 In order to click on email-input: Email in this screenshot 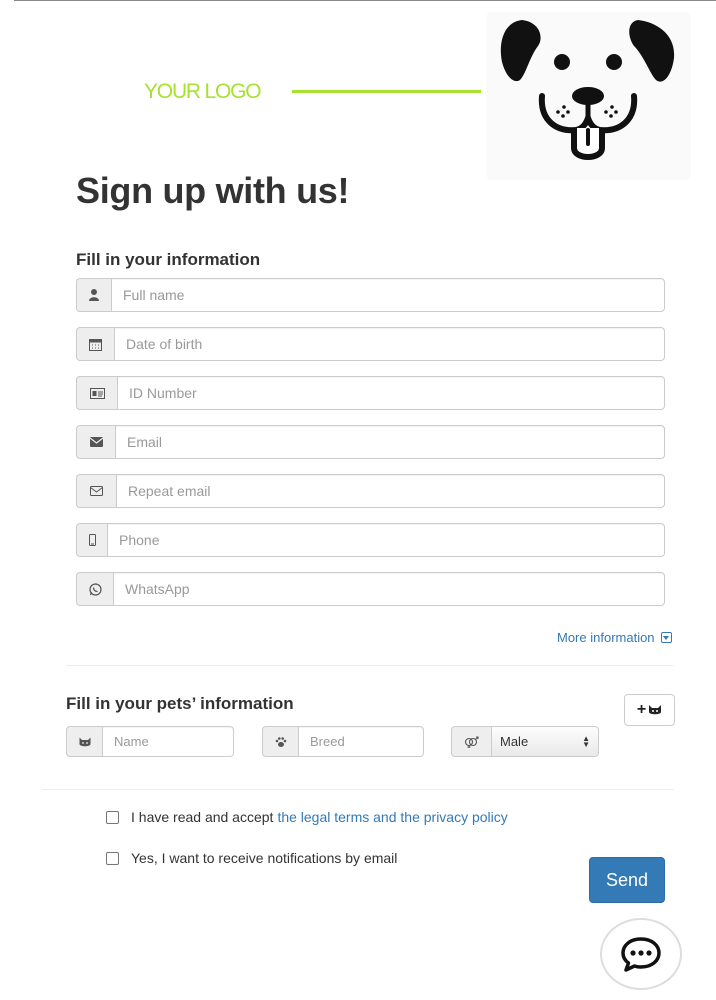, I will do `click(390, 442)`.